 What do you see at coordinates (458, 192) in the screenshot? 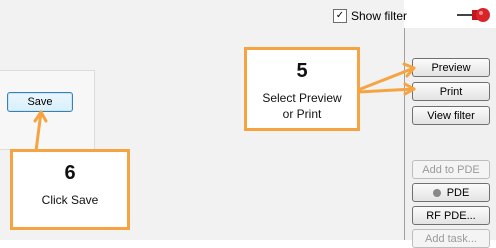
I see `pde-button-label: PDE` at bounding box center [458, 192].